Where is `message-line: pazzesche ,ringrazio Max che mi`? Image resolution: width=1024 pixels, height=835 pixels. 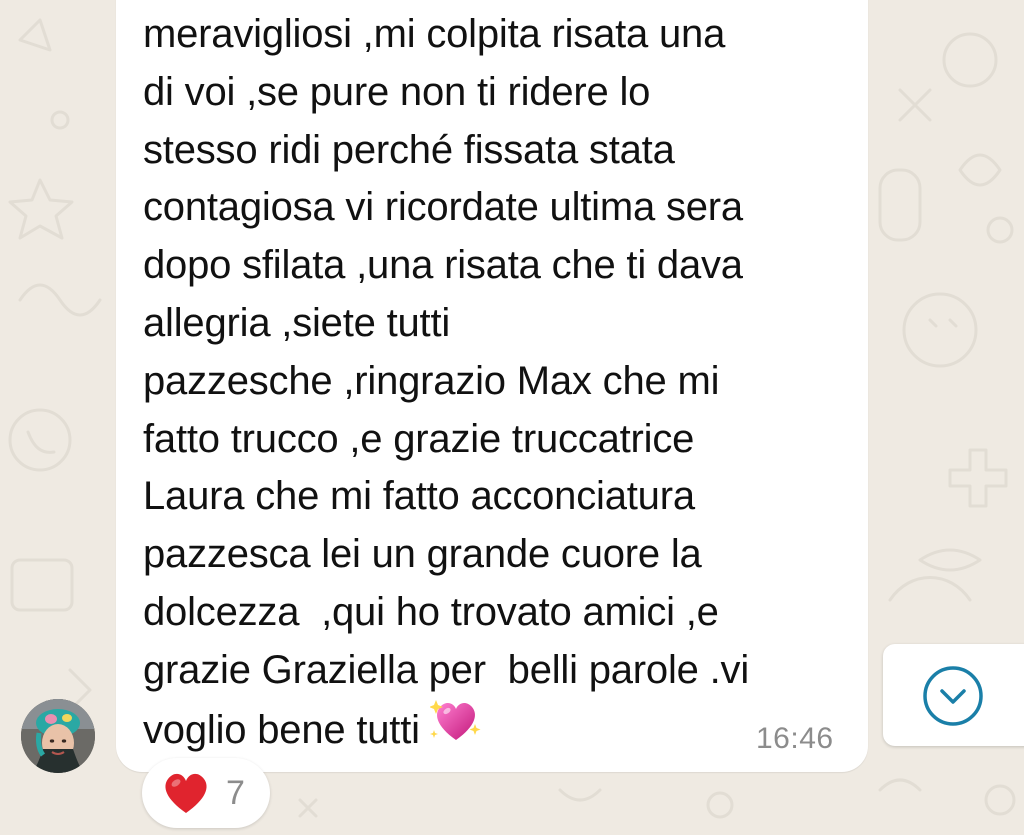 message-line: pazzesche ,ringrazio Max che mi is located at coordinates (431, 380).